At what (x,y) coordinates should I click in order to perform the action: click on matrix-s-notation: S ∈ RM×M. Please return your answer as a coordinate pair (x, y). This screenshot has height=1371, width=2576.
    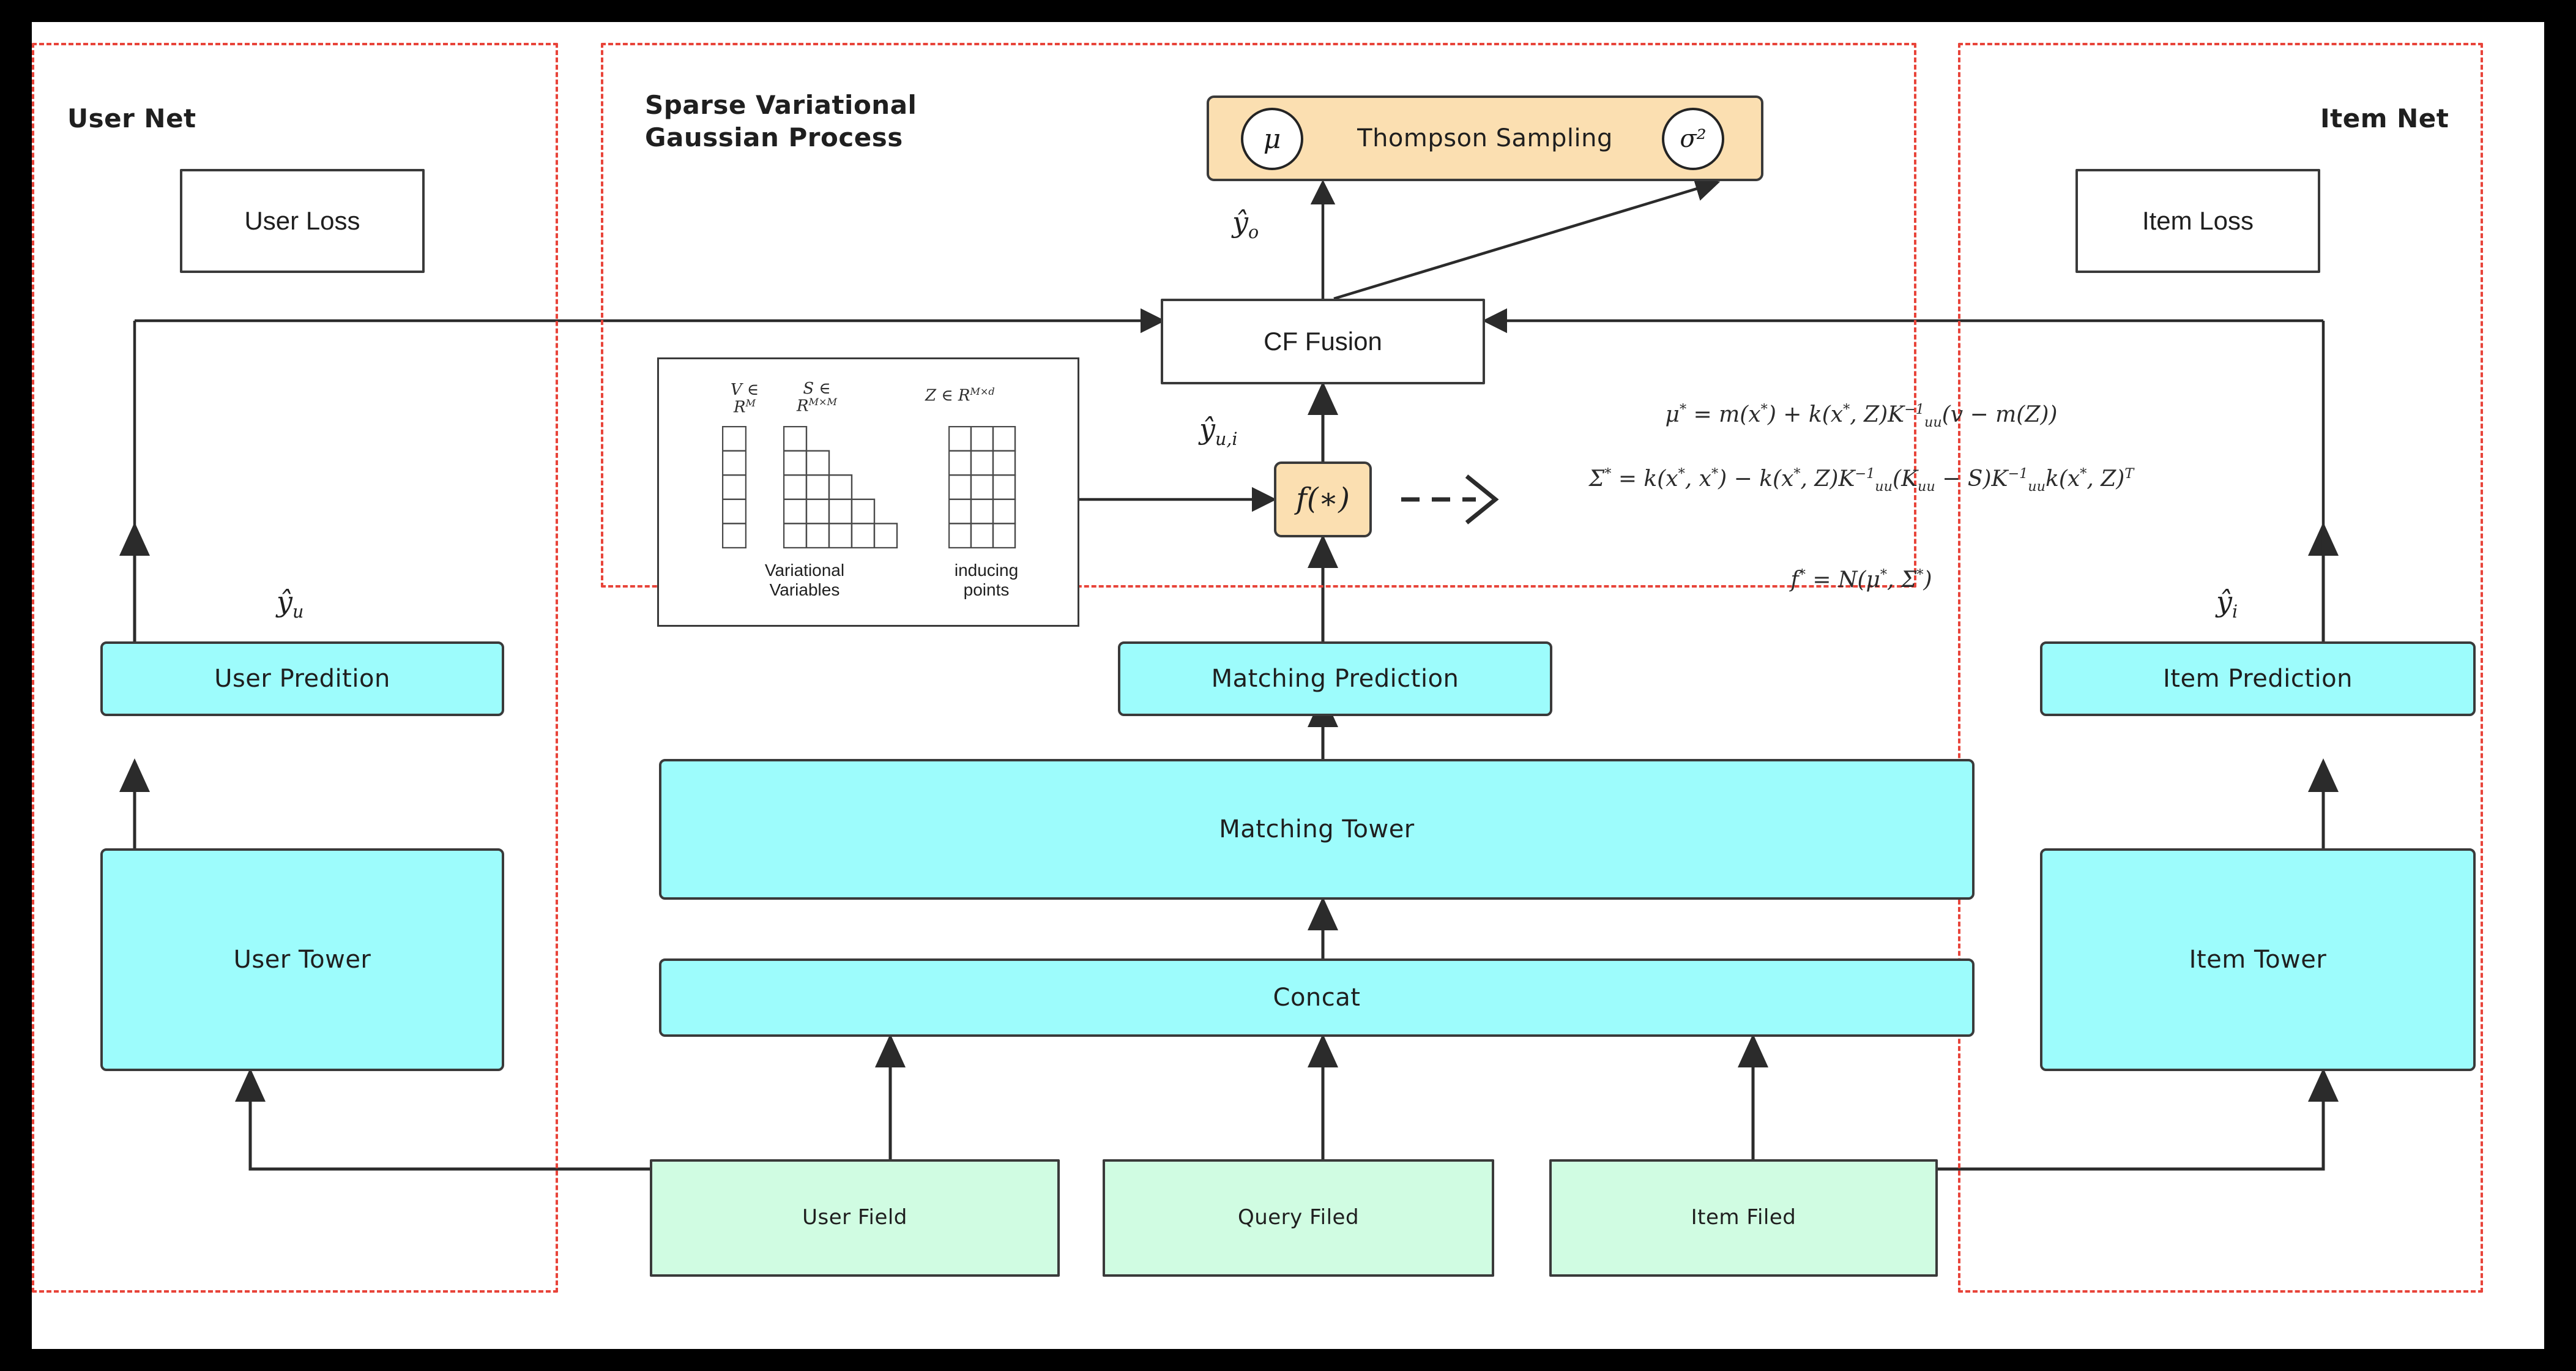
    Looking at the image, I should click on (817, 397).